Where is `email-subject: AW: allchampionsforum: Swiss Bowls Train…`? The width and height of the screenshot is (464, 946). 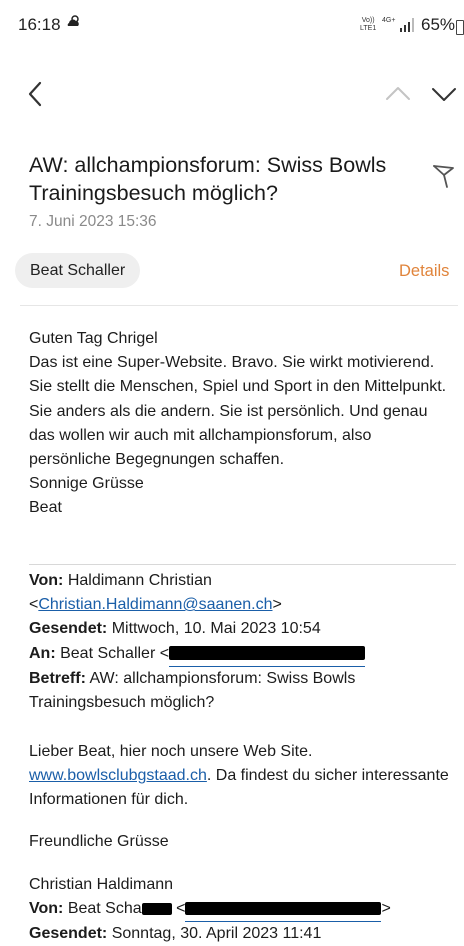
email-subject: AW: allchampionsforum: Swiss Bowls Train… is located at coordinates (208, 179).